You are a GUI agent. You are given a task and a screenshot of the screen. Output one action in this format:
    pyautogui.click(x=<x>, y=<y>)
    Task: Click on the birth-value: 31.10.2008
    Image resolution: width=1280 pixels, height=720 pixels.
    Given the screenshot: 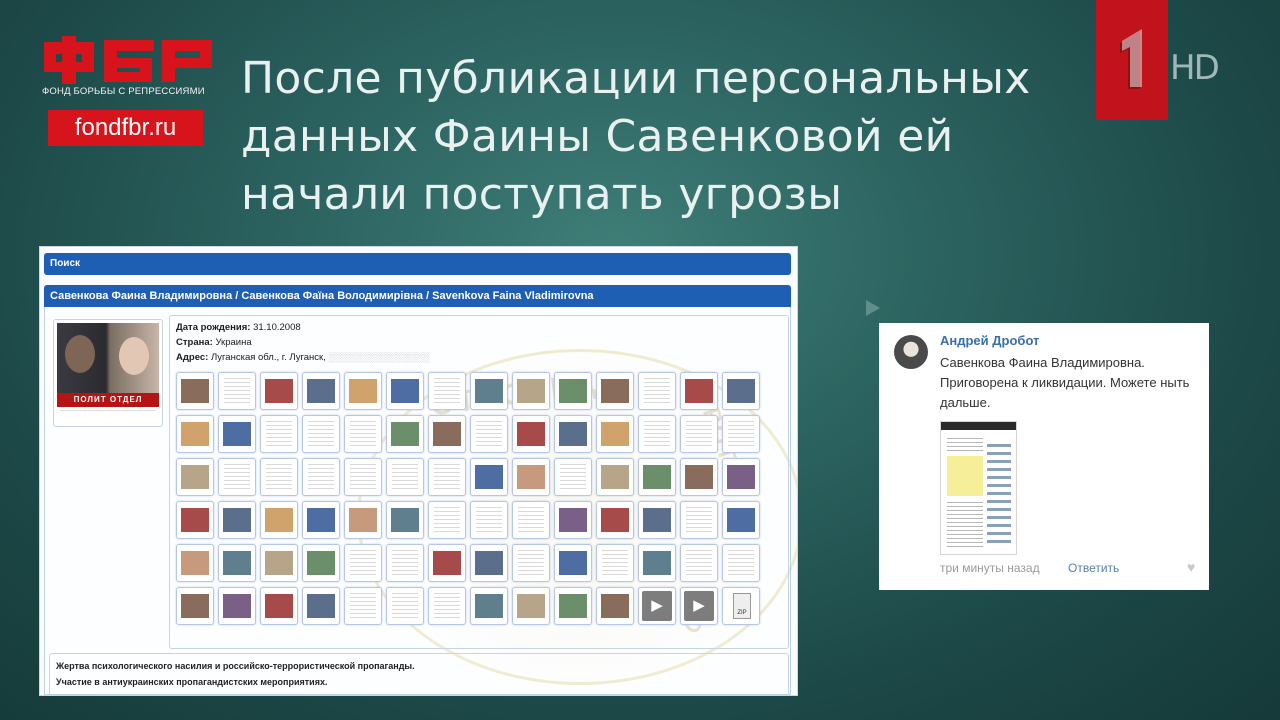 What is the action you would take?
    pyautogui.click(x=277, y=327)
    